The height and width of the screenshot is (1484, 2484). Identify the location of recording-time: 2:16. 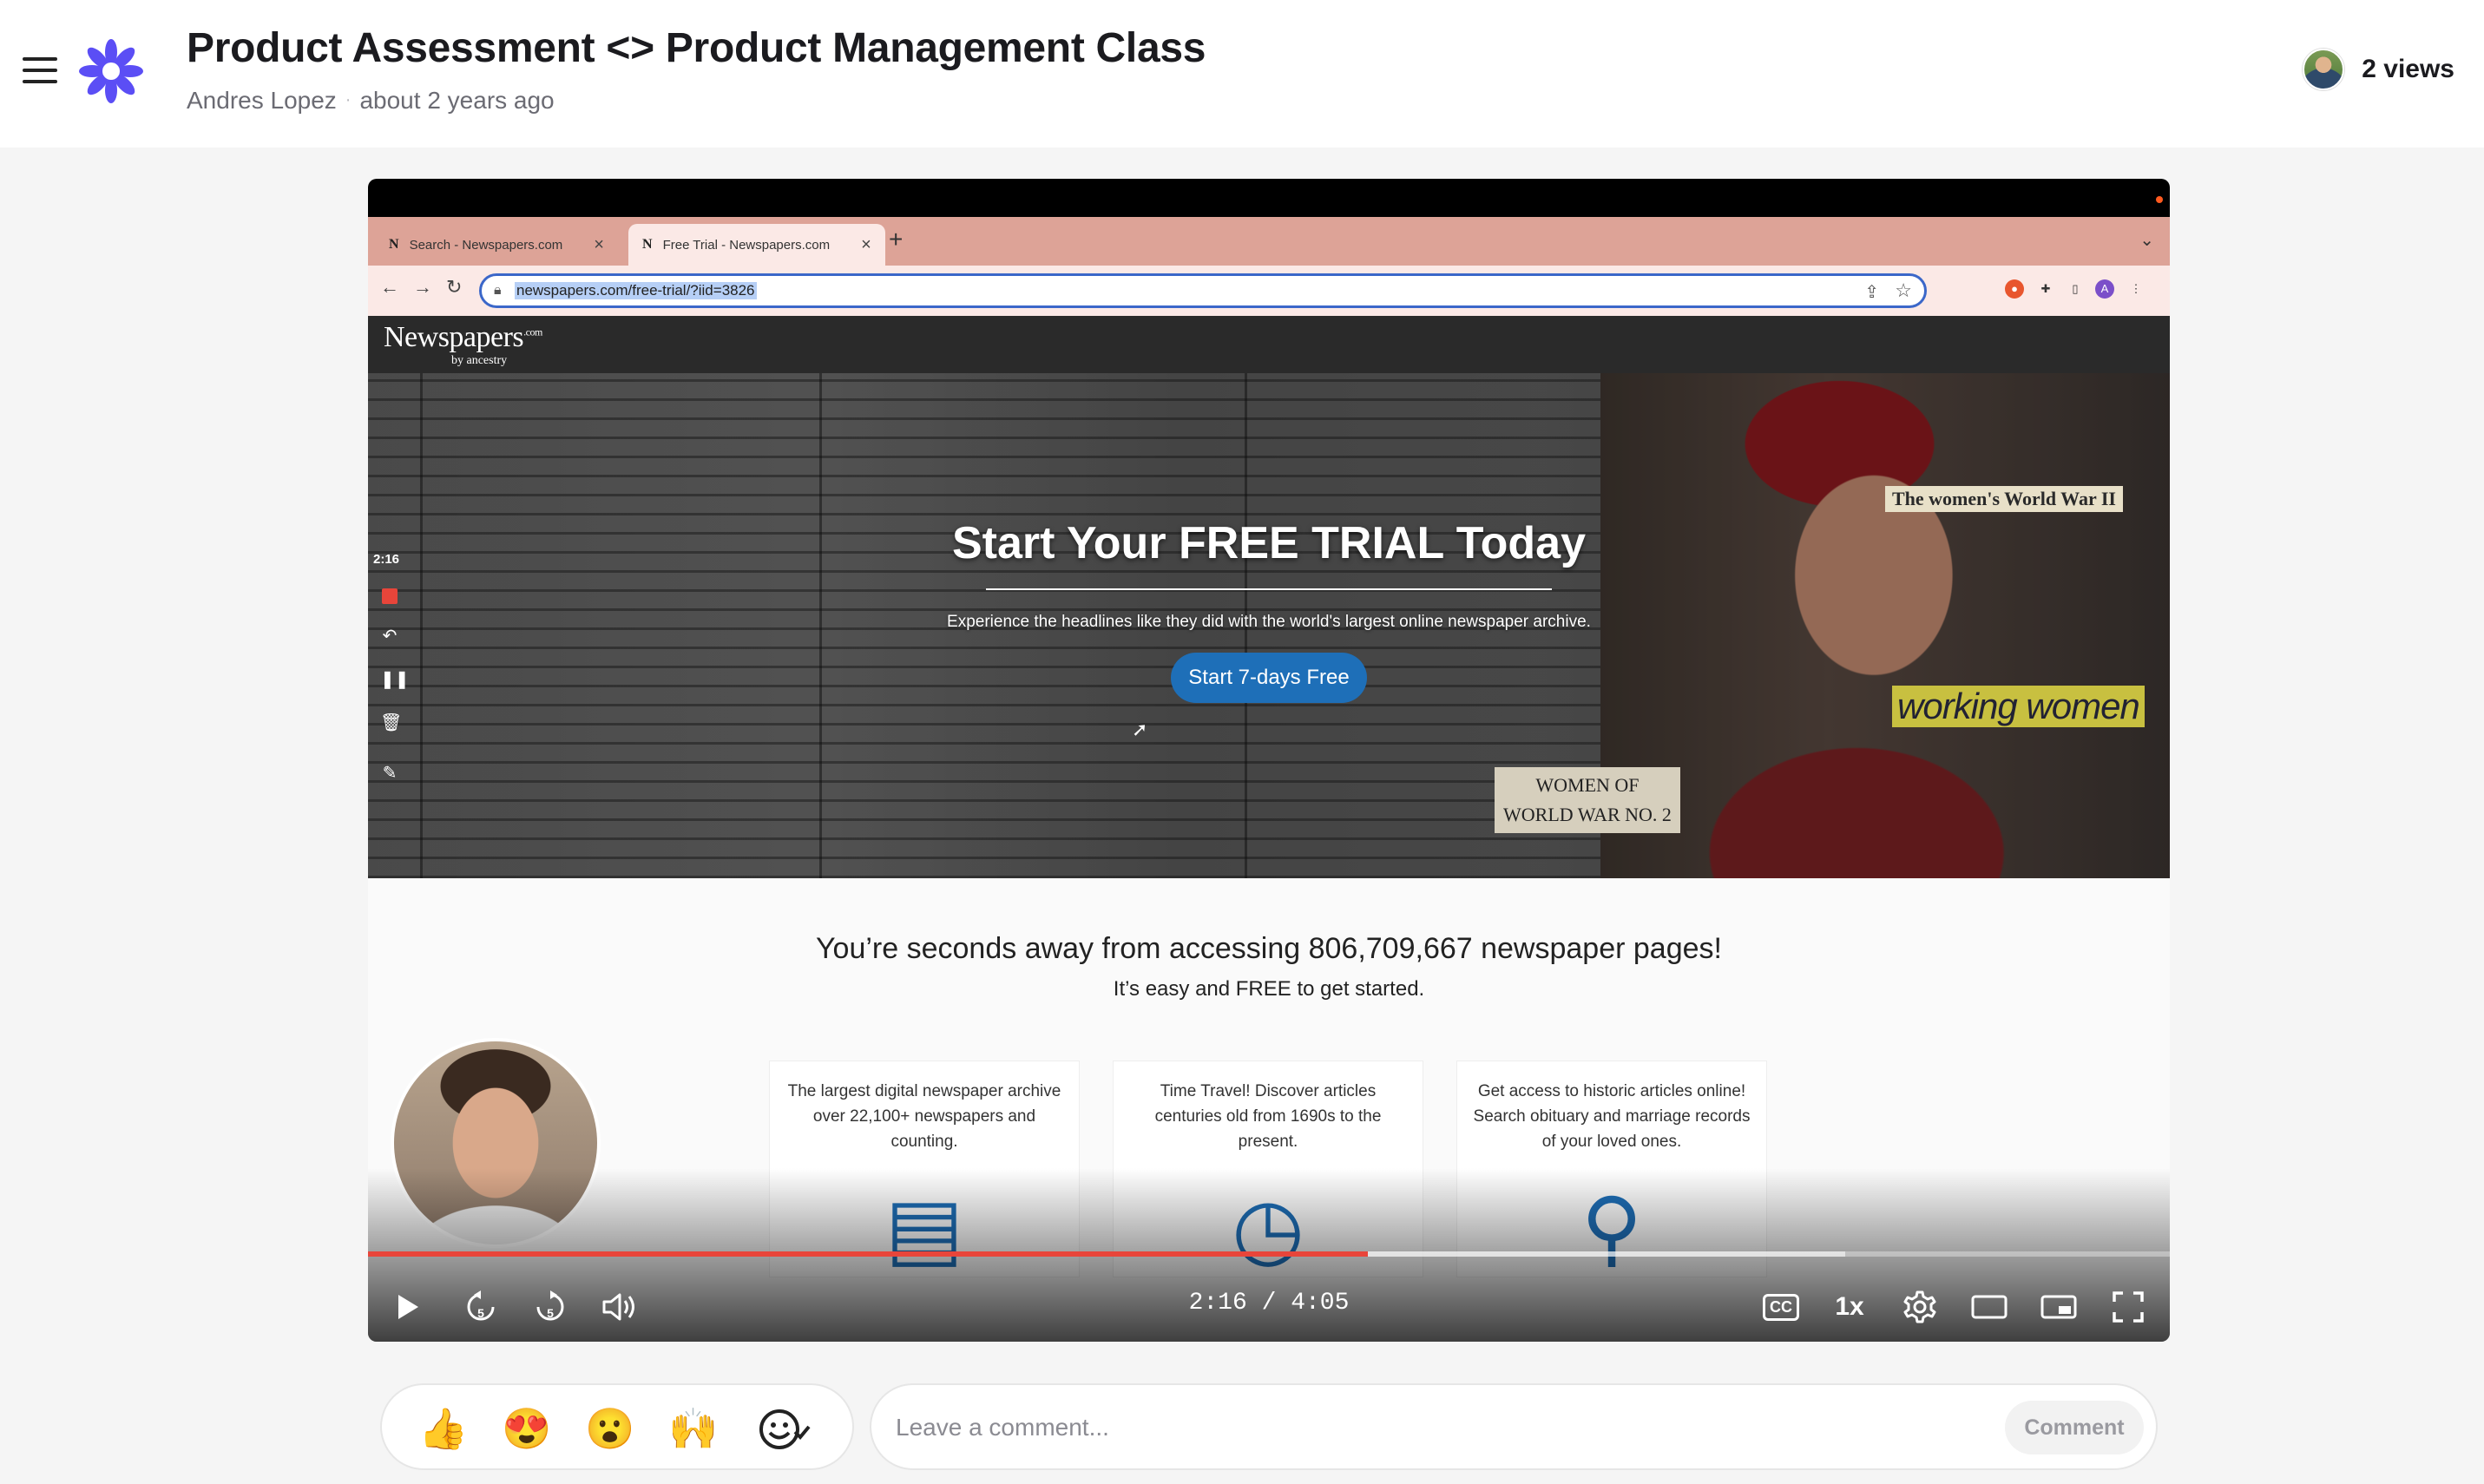
(387, 559).